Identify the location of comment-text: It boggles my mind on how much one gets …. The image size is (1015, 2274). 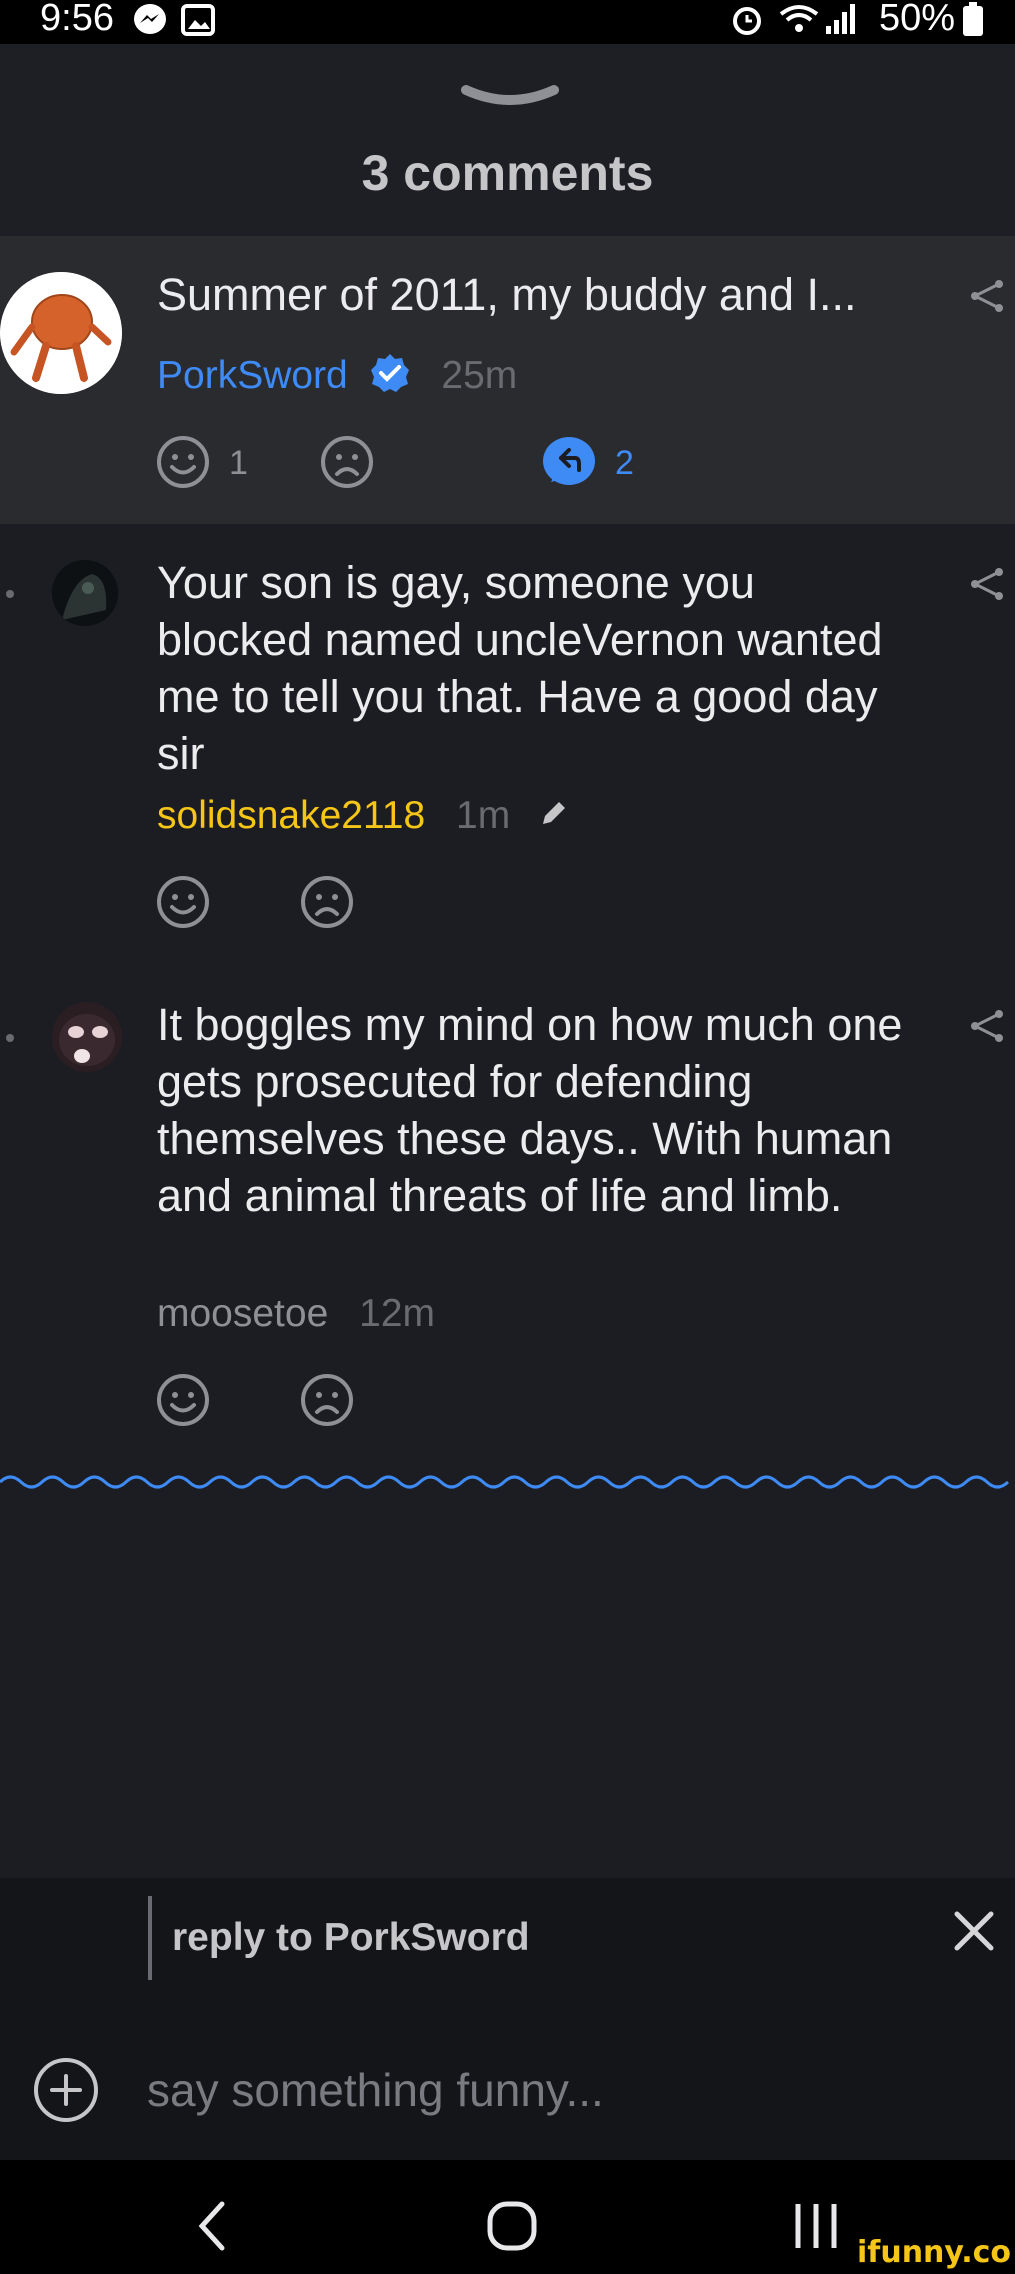
(530, 1110).